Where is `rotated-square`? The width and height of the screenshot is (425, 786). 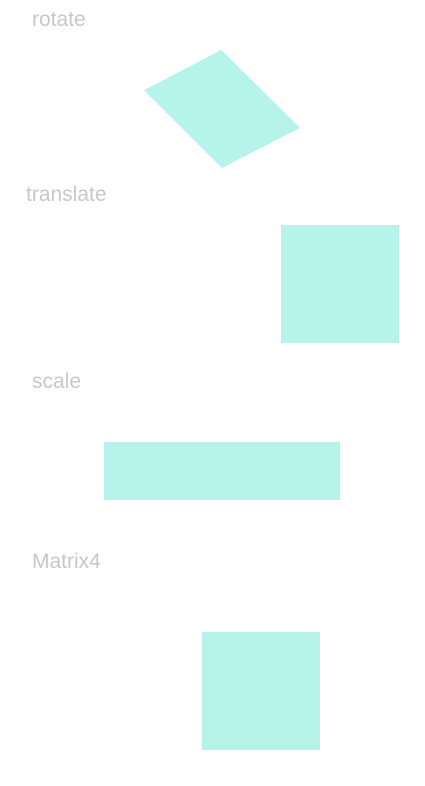 rotated-square is located at coordinates (222, 109).